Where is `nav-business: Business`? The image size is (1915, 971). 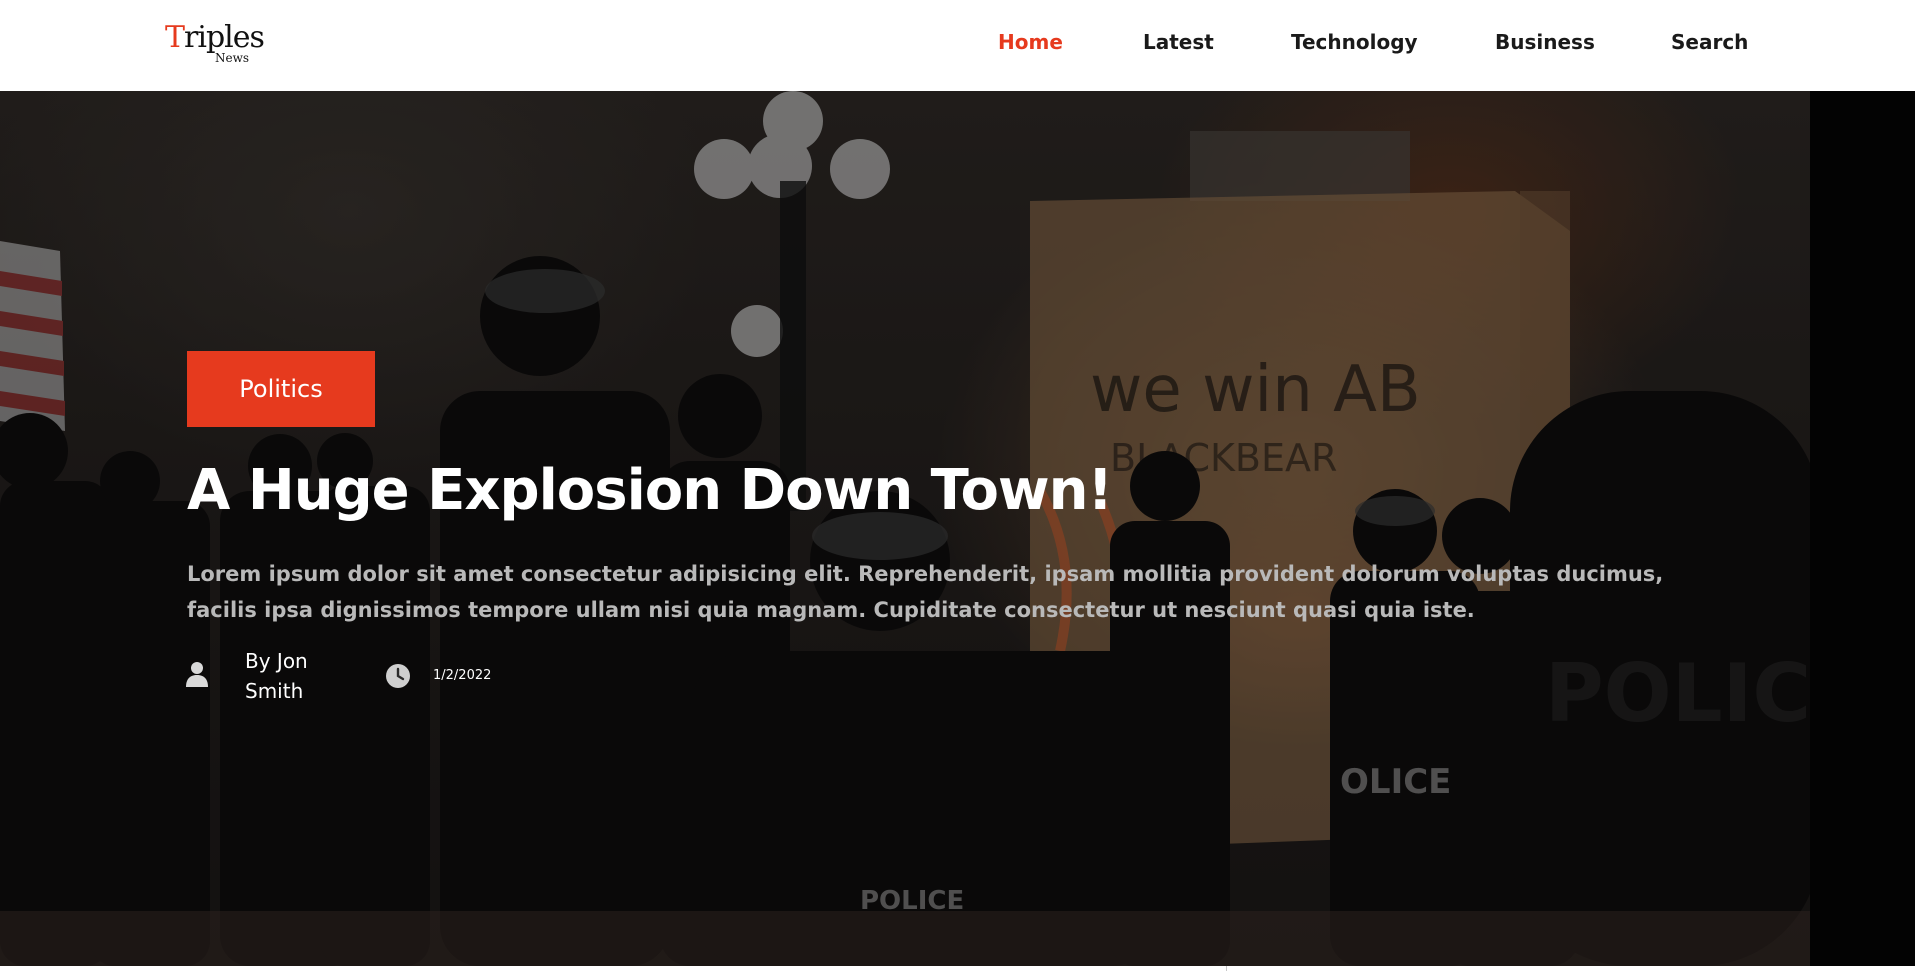
nav-business: Business is located at coordinates (1545, 42).